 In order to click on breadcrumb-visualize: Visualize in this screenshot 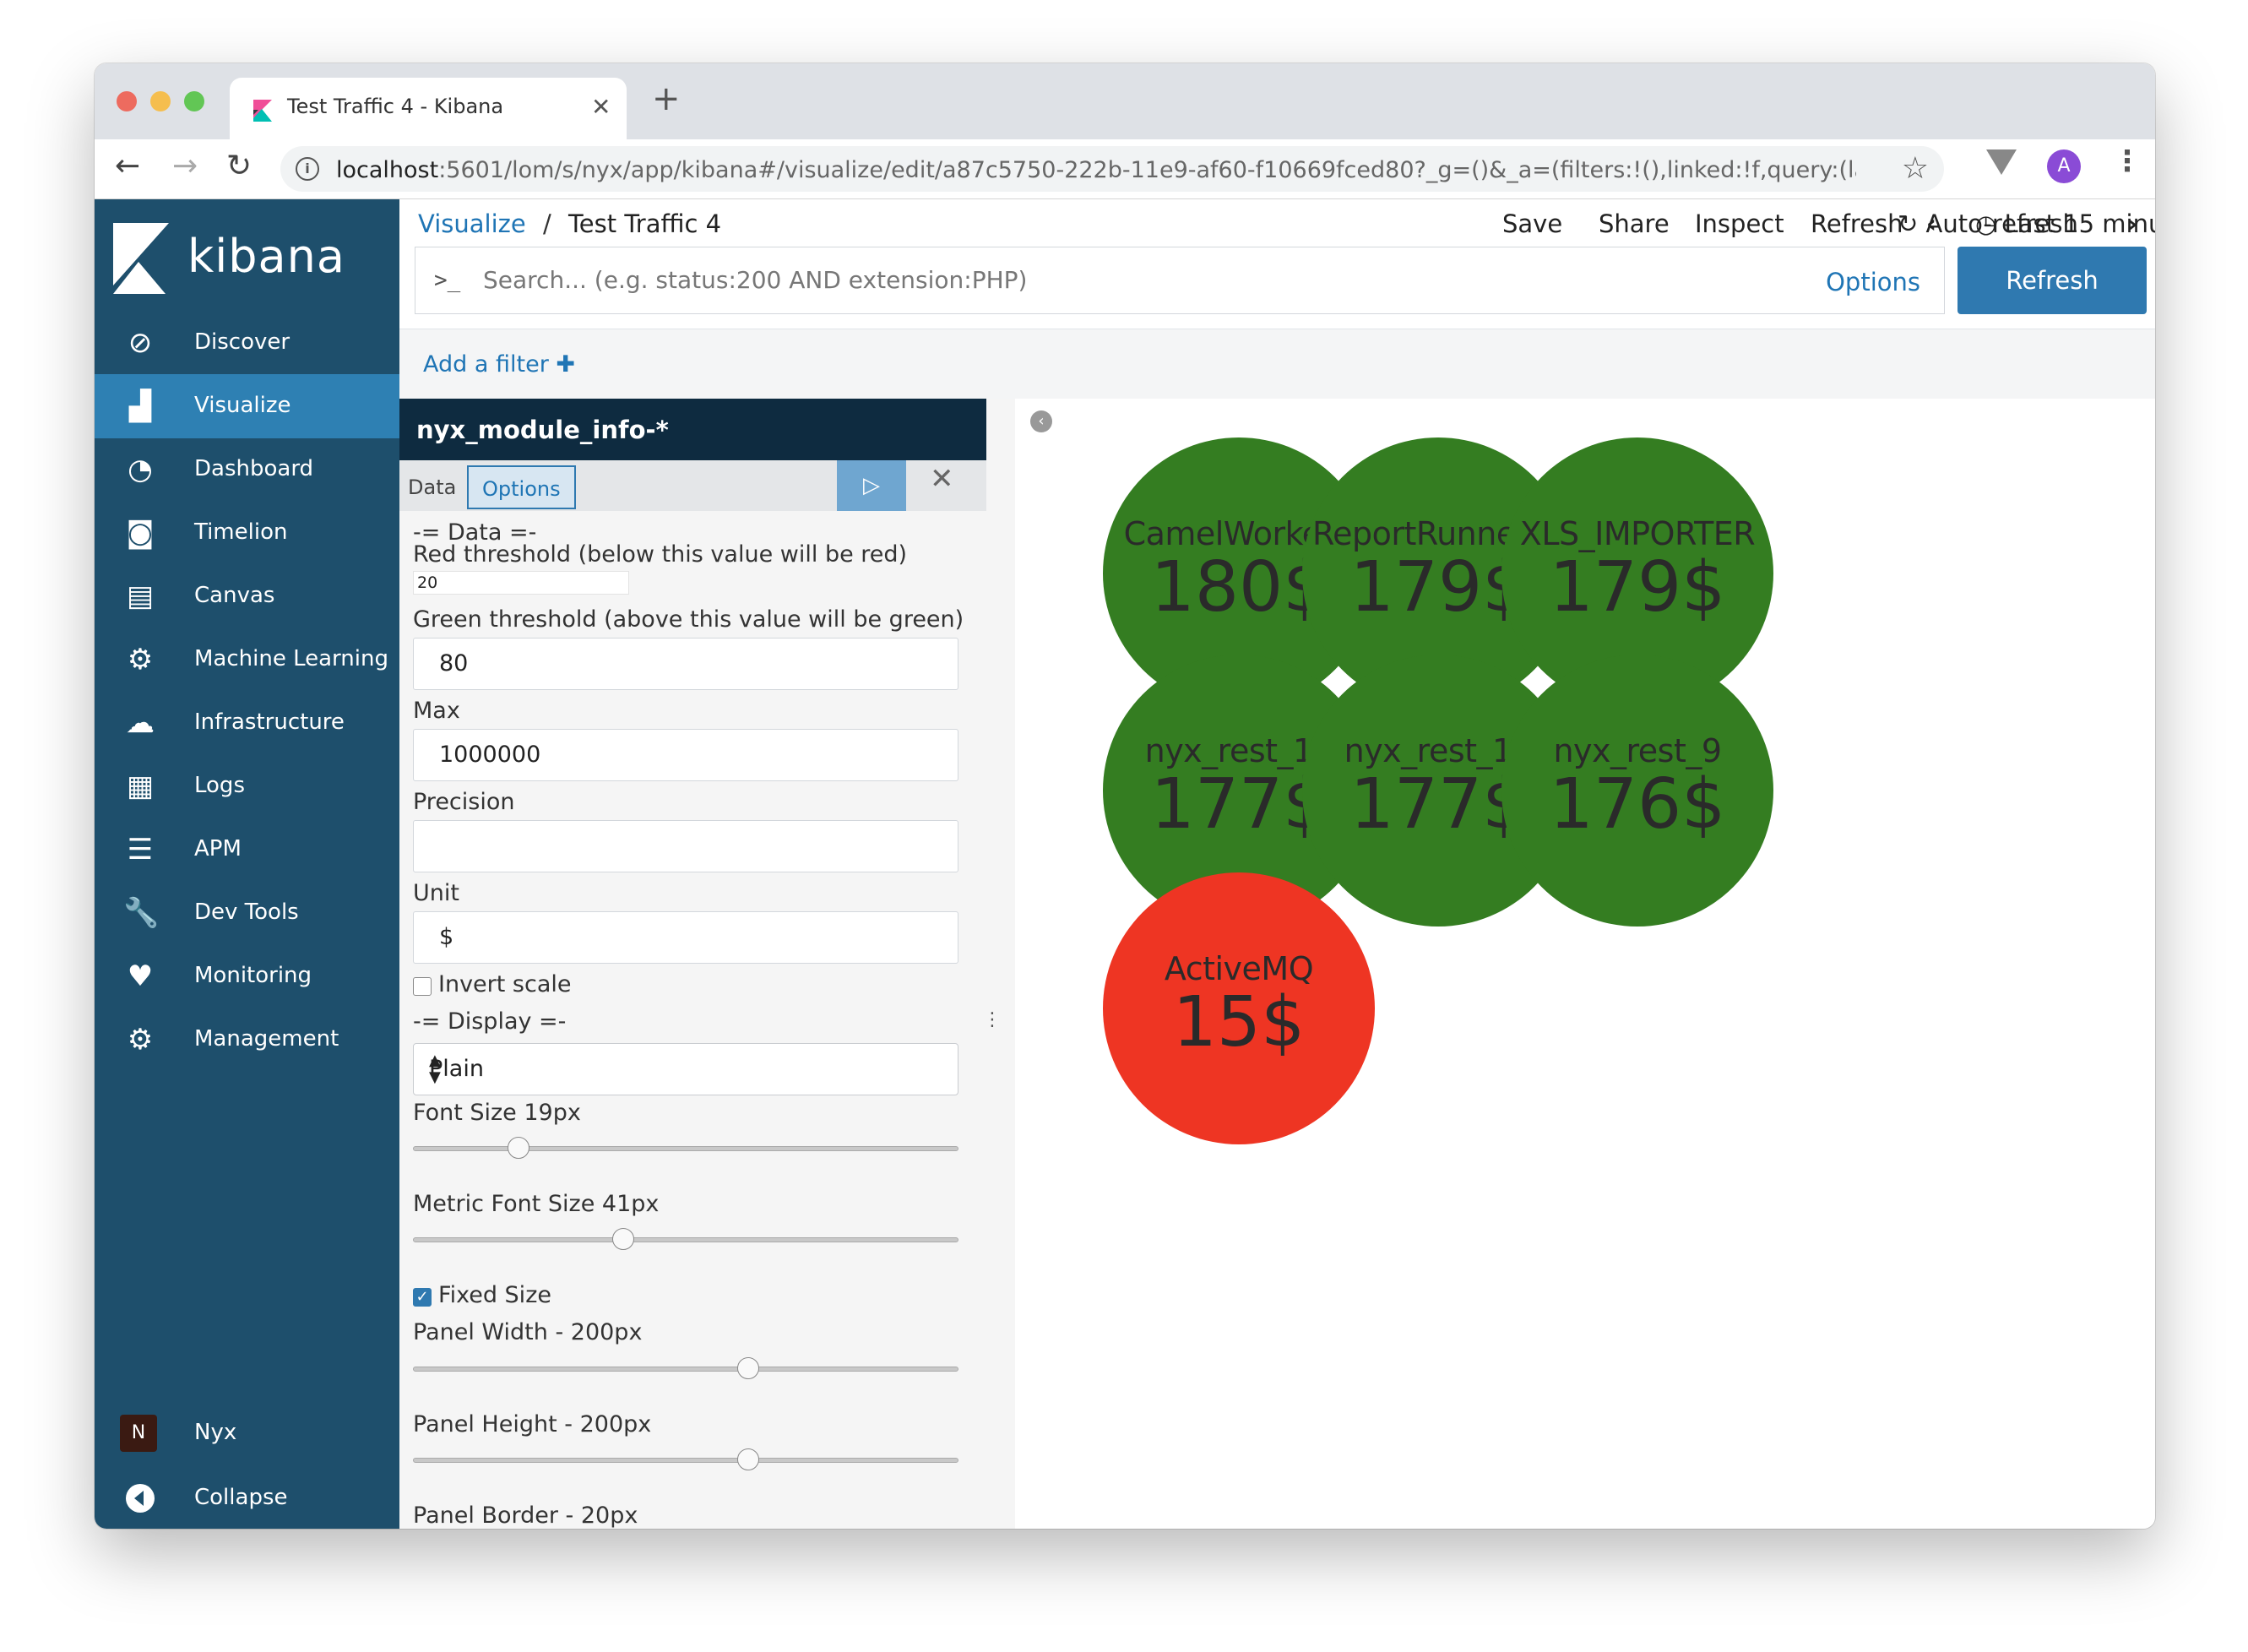, I will do `click(472, 223)`.